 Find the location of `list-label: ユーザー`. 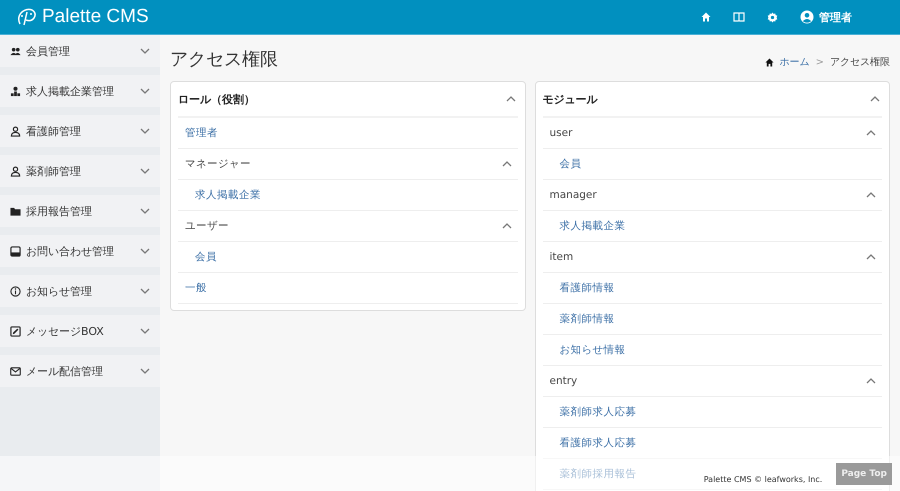

list-label: ユーザー is located at coordinates (207, 226).